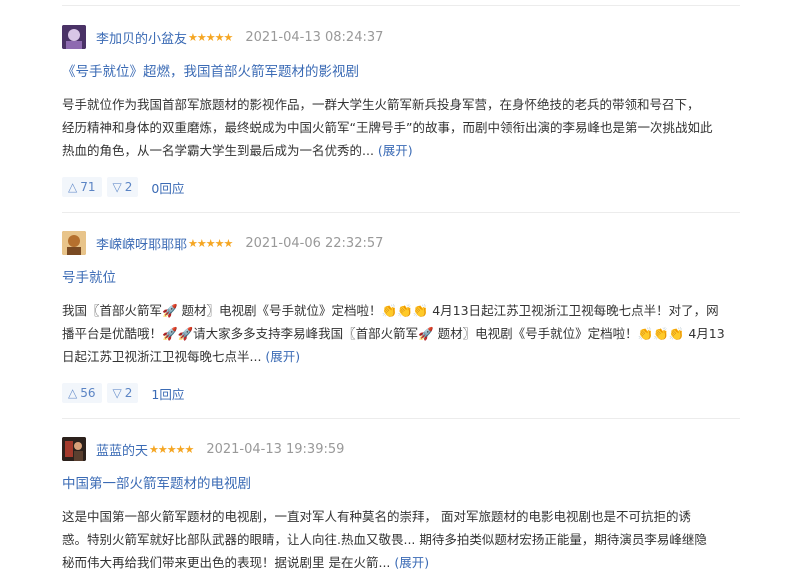  I want to click on review-title: 中国第一部火箭军题材的电视剧, so click(401, 484).